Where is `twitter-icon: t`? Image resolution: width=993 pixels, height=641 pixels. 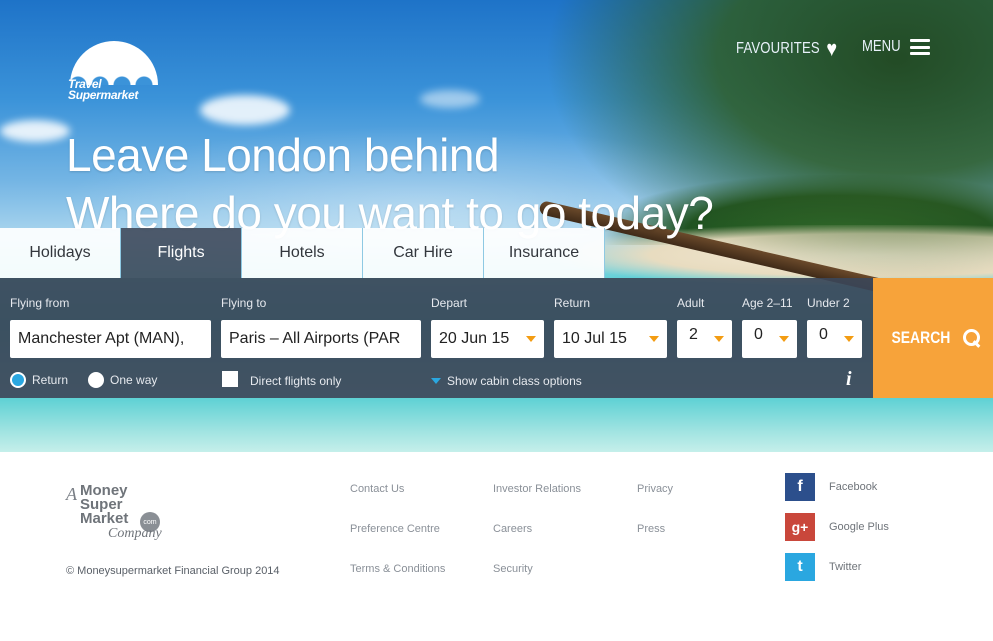
twitter-icon: t is located at coordinates (800, 567).